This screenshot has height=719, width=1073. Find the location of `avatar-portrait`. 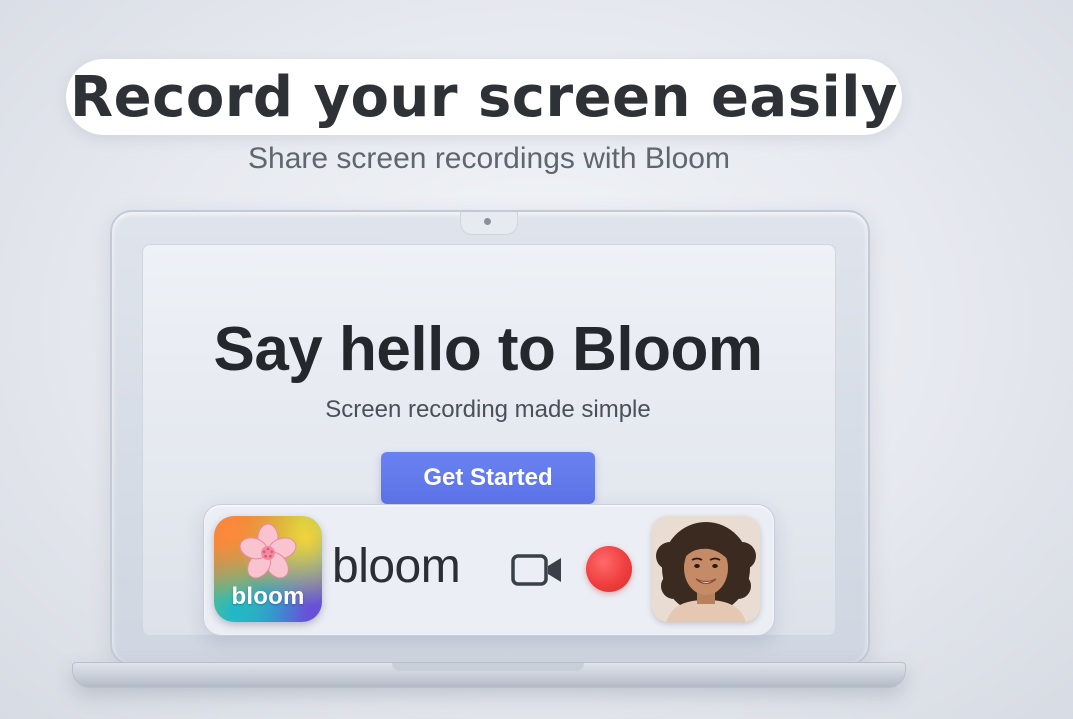

avatar-portrait is located at coordinates (706, 569).